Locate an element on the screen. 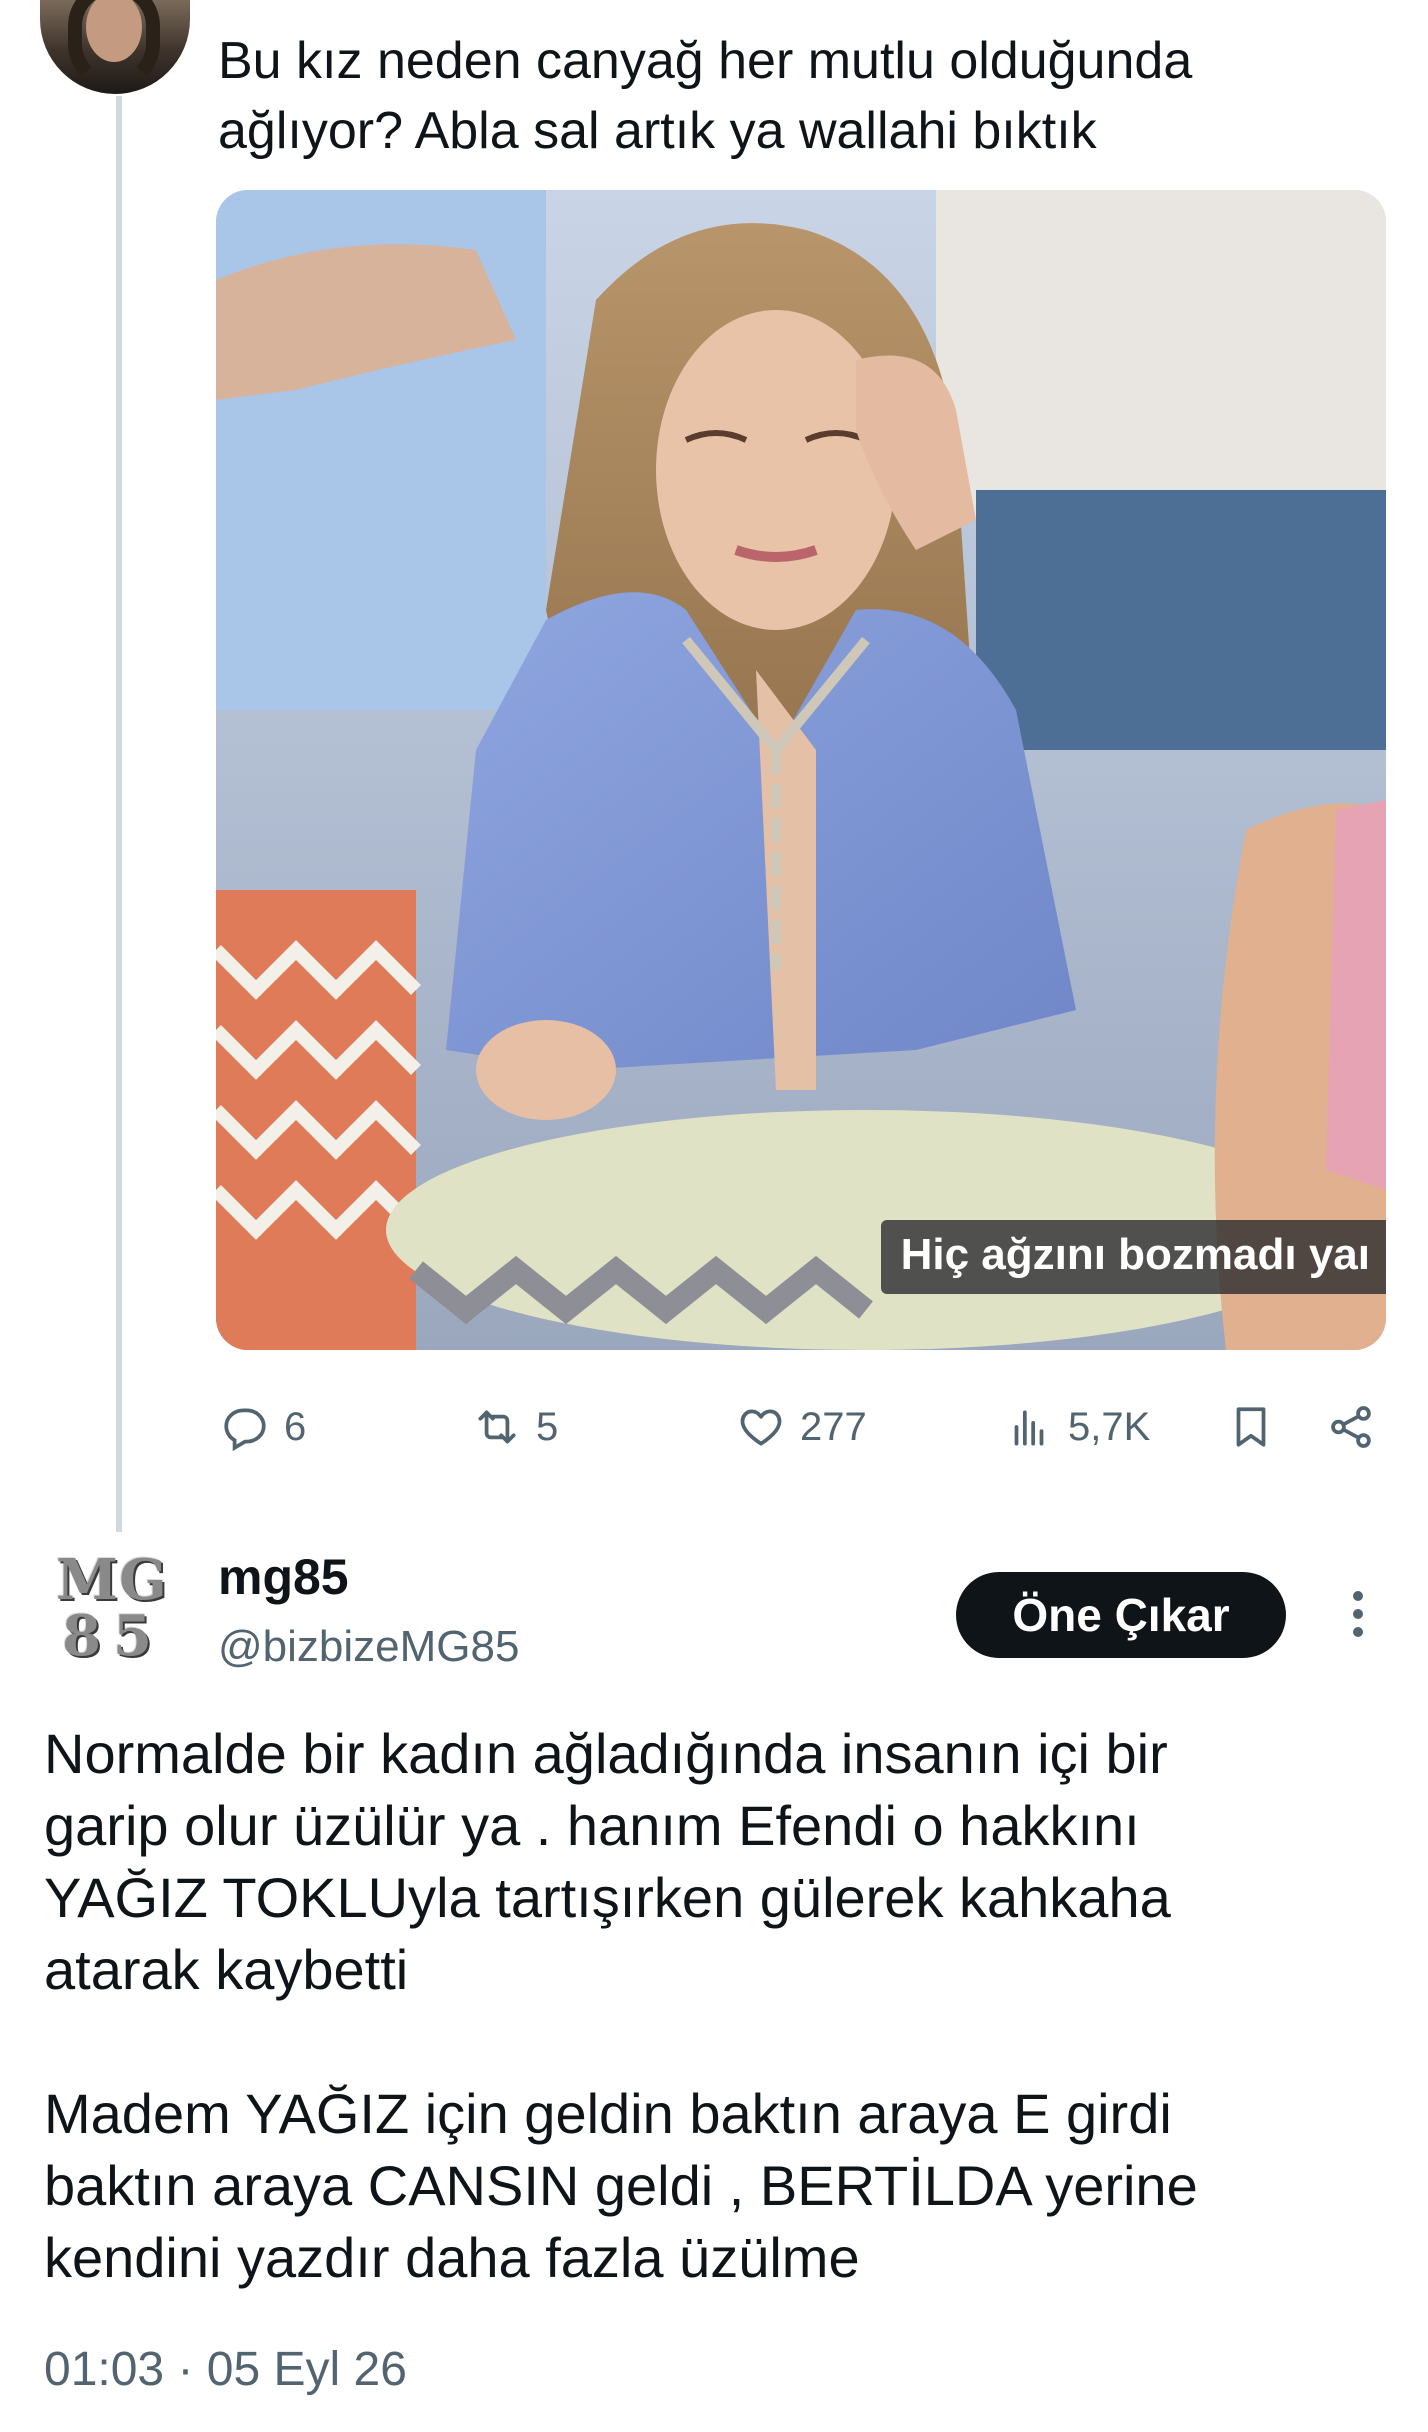  parent-tweet-actions: 6 5 277 5,7K is located at coordinates (811, 1427).